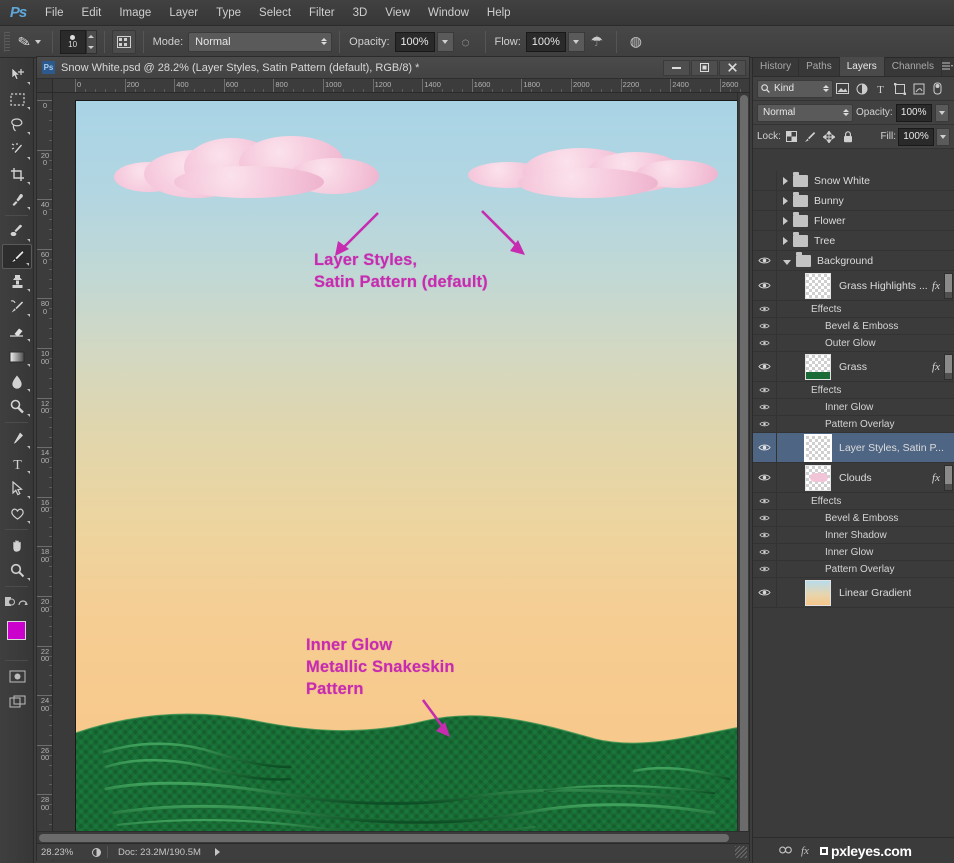 The height and width of the screenshot is (863, 954). Describe the element at coordinates (853, 593) in the screenshot. I see `table-row: Linear Gradient` at that location.